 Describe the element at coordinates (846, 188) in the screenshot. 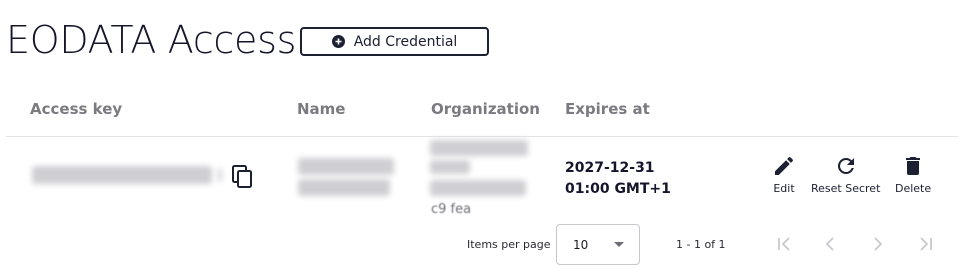

I see `reset-secret-label: Reset Secret` at that location.